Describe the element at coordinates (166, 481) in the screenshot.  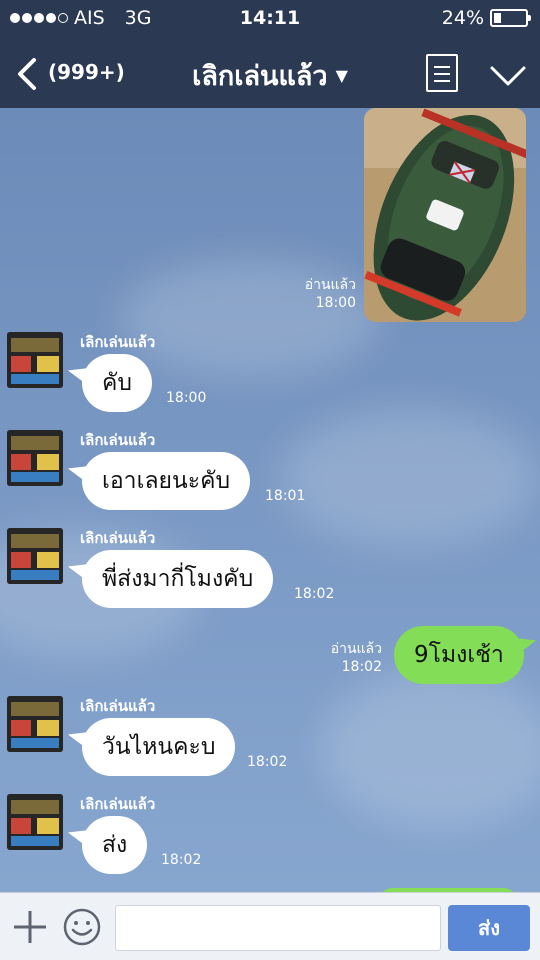
I see `incoming-message: เอาเลยนะคับ` at that location.